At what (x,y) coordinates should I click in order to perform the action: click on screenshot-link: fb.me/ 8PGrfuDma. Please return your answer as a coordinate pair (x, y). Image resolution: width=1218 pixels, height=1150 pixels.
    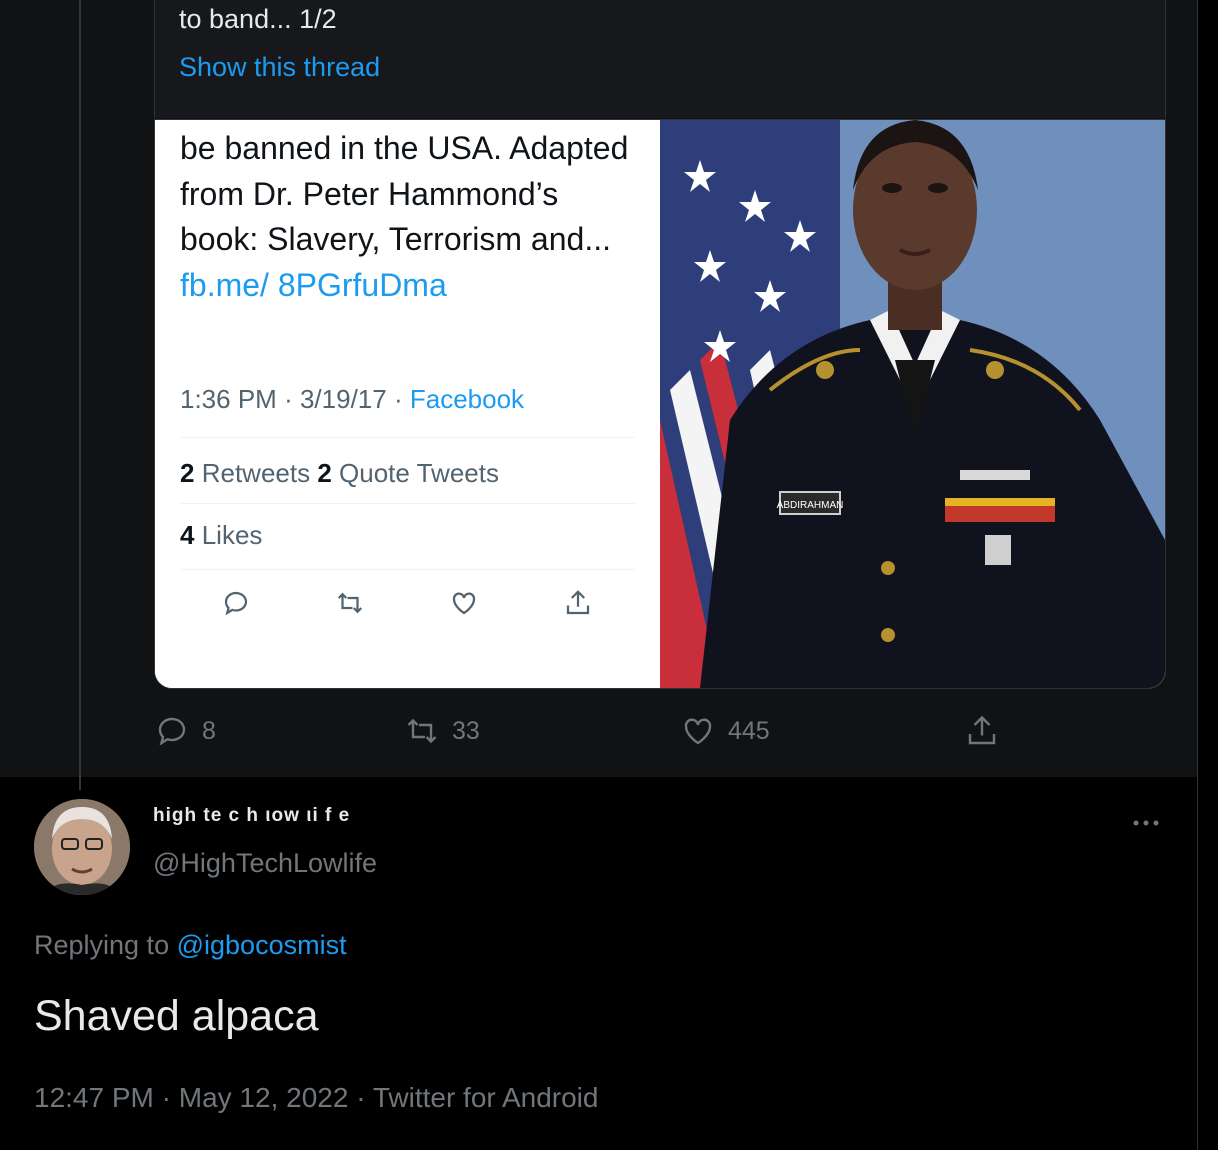
    Looking at the image, I should click on (313, 284).